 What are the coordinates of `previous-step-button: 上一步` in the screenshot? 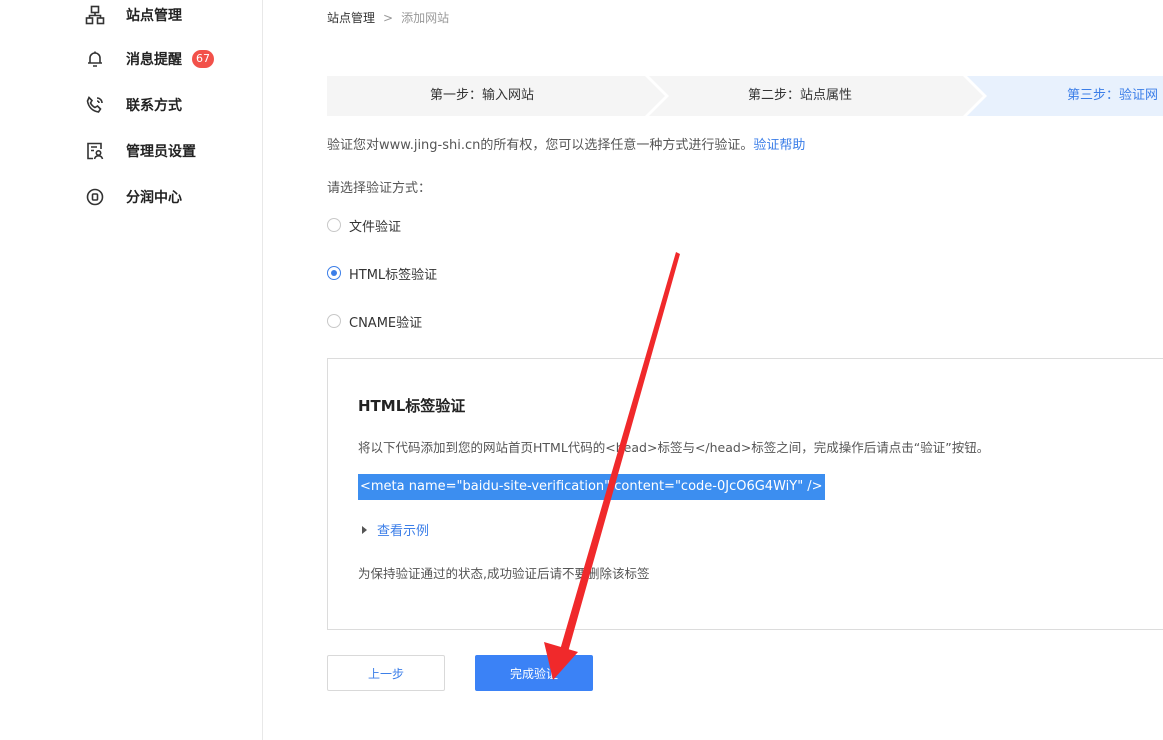 It's located at (386, 673).